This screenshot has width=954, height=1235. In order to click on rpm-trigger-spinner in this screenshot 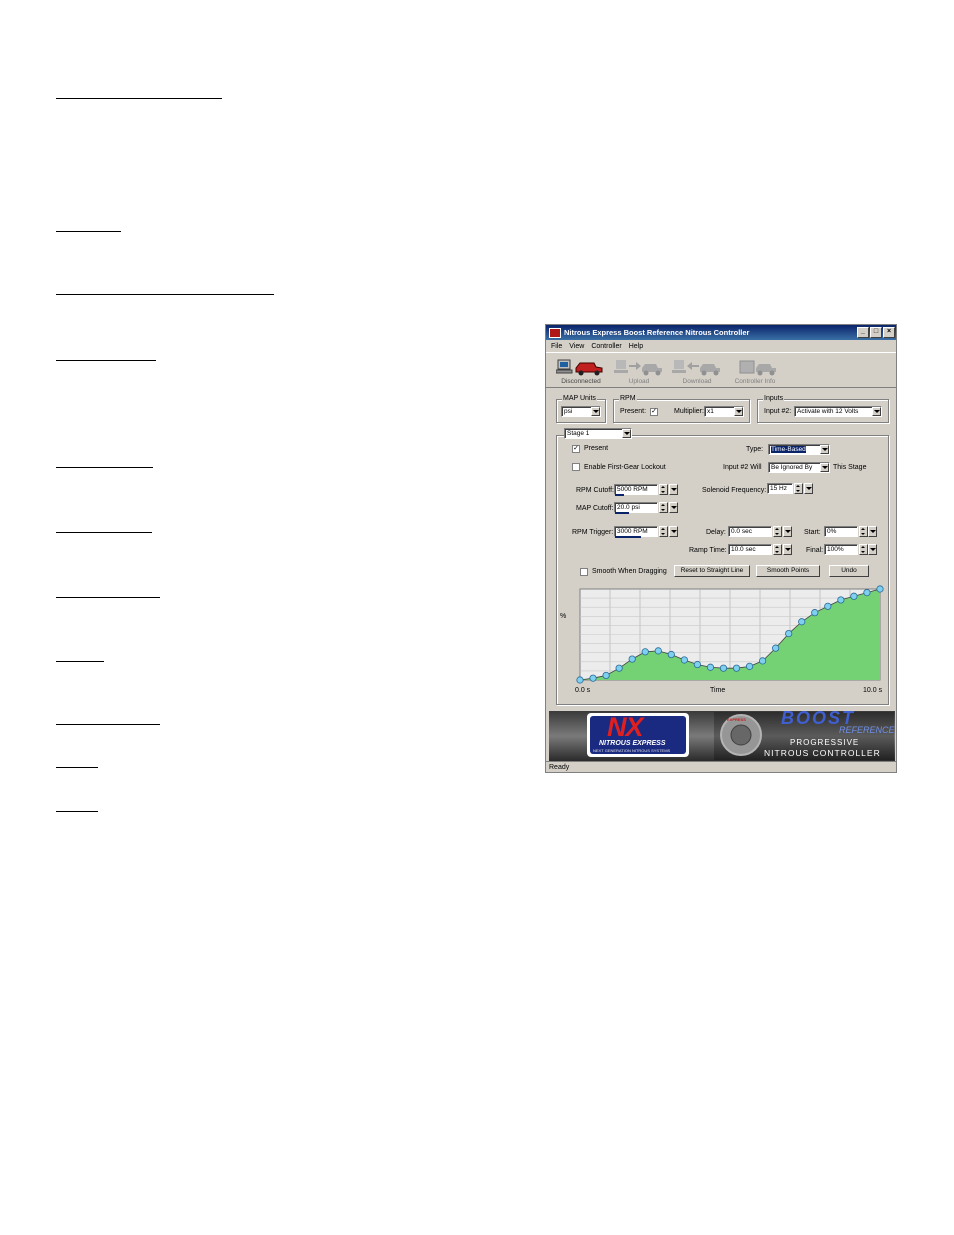, I will do `click(663, 531)`.